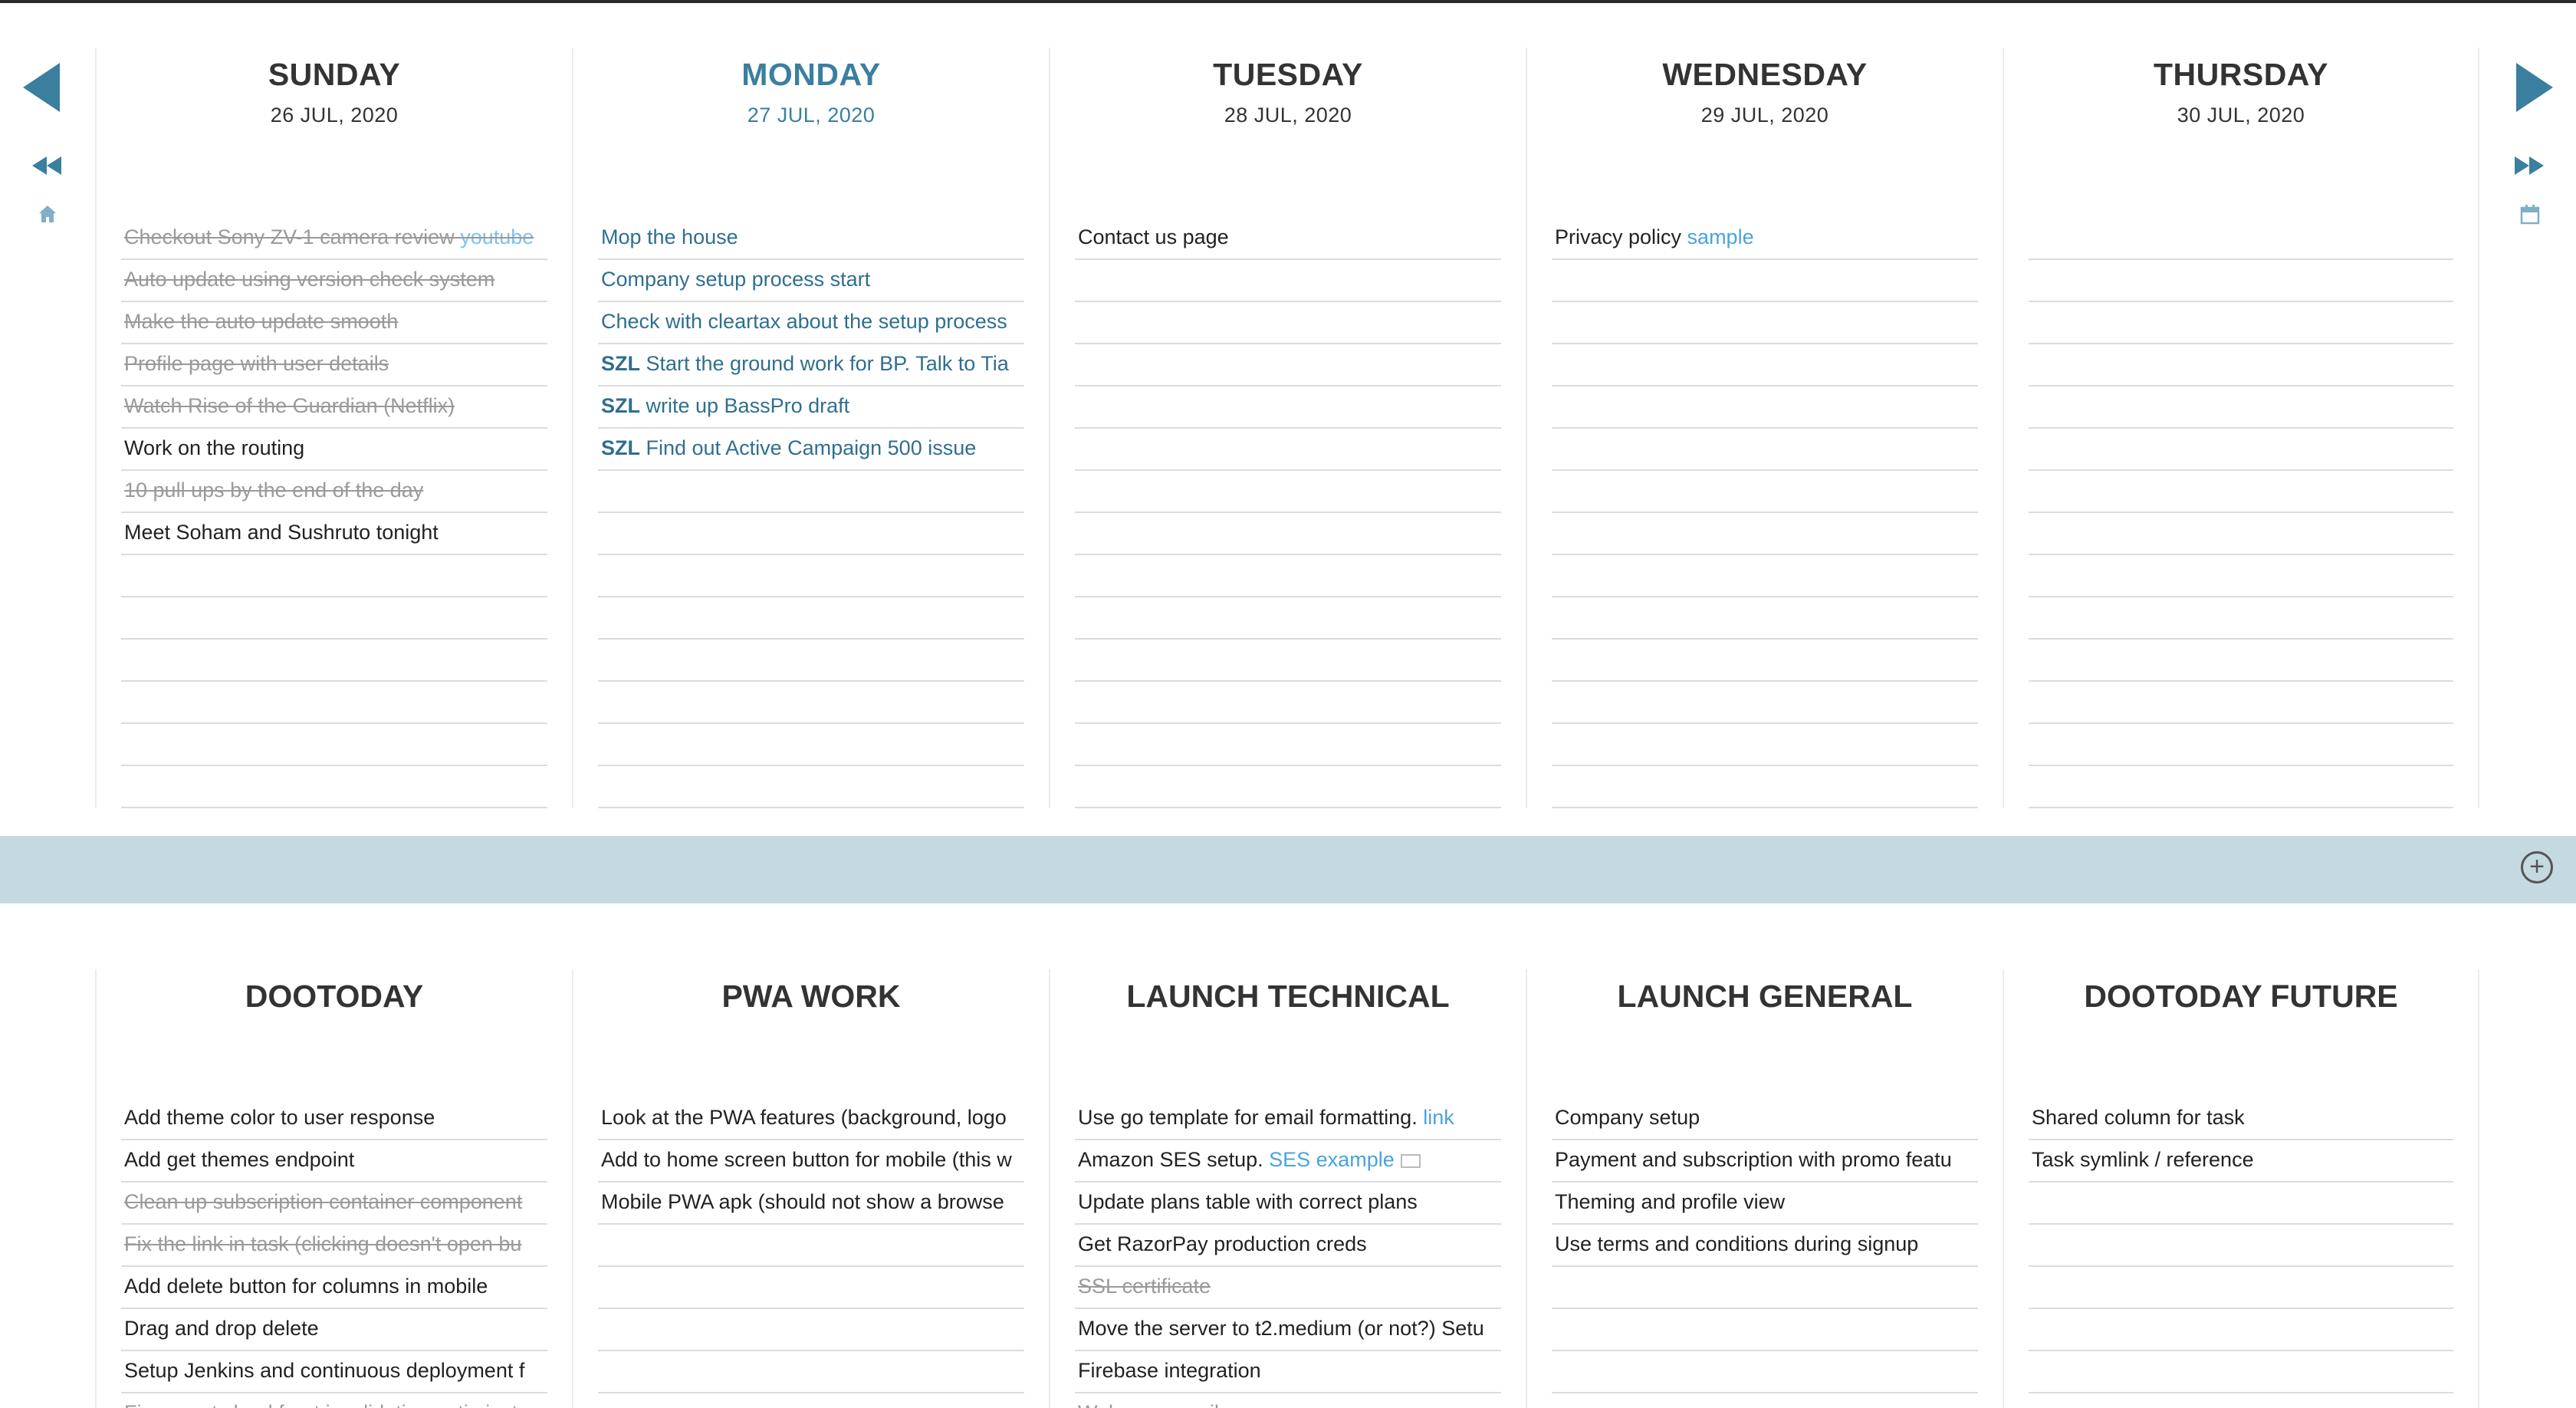  Describe the element at coordinates (334, 992) in the screenshot. I see `list-name: DOOTODAY` at that location.